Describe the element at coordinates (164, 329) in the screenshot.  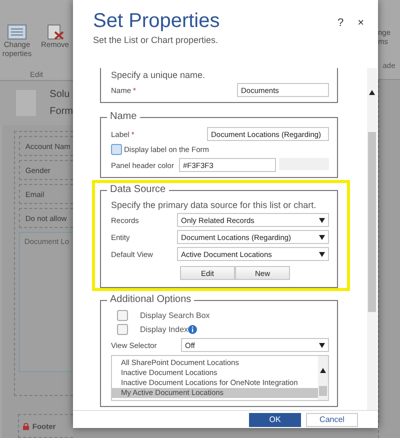
I see `checkbox-label: Display Index` at that location.